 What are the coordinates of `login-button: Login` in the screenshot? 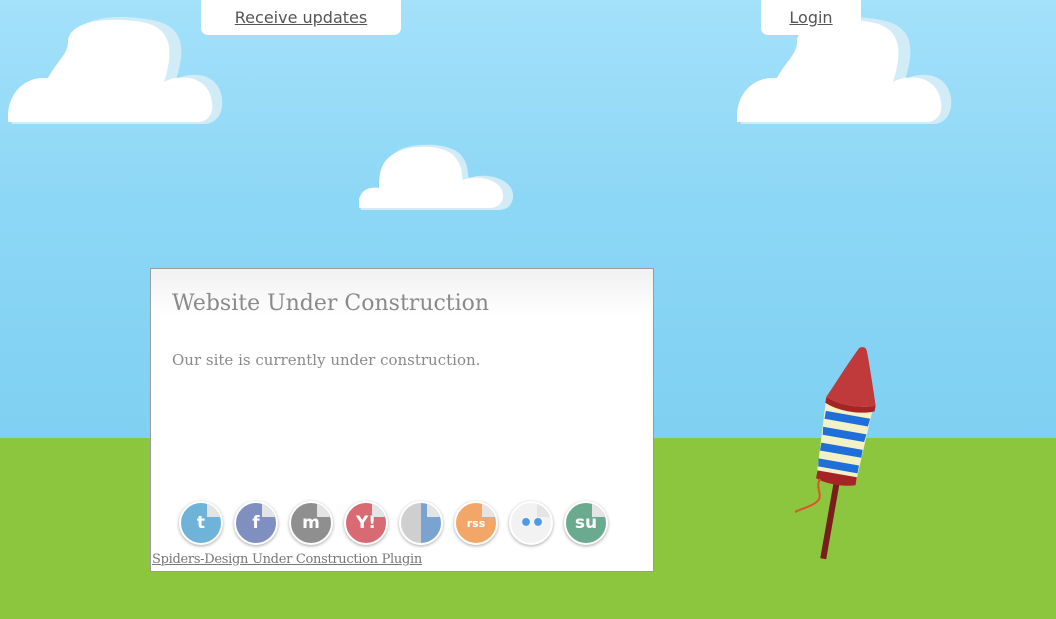 It's located at (811, 17).